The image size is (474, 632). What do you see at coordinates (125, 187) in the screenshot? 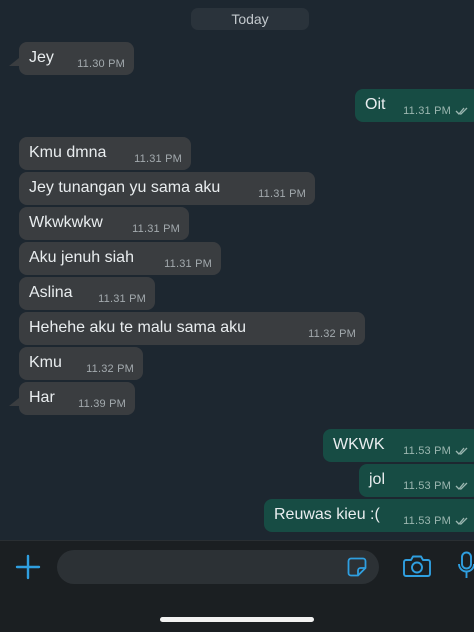
I see `message-text: Jey tunangan yu sama aku` at bounding box center [125, 187].